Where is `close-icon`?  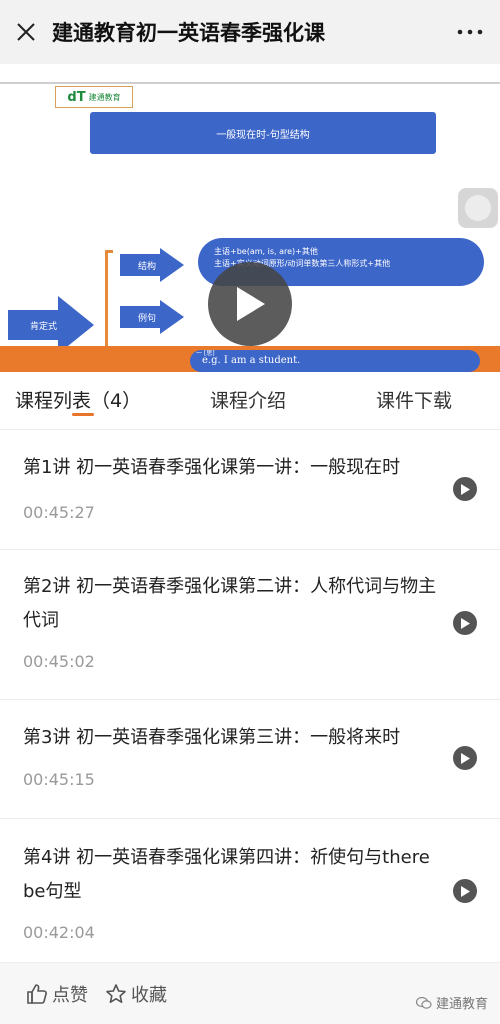
close-icon is located at coordinates (26, 32).